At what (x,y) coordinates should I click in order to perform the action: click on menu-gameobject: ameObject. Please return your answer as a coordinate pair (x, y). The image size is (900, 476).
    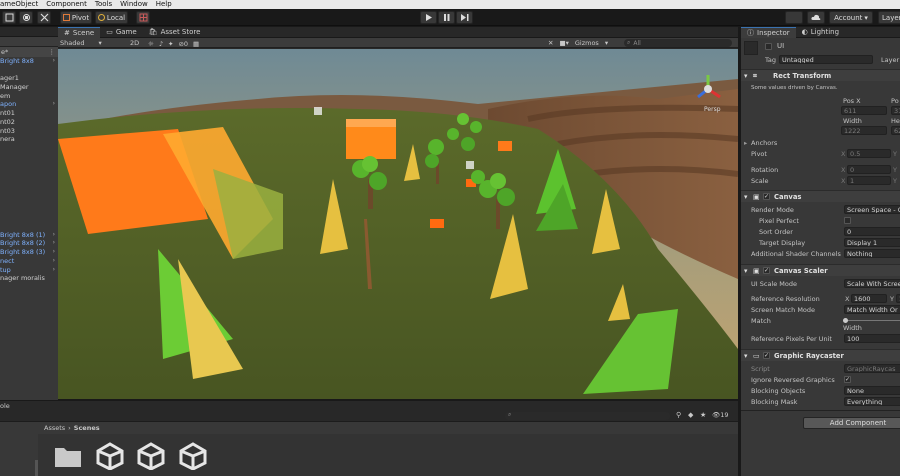
    Looking at the image, I should click on (19, 4).